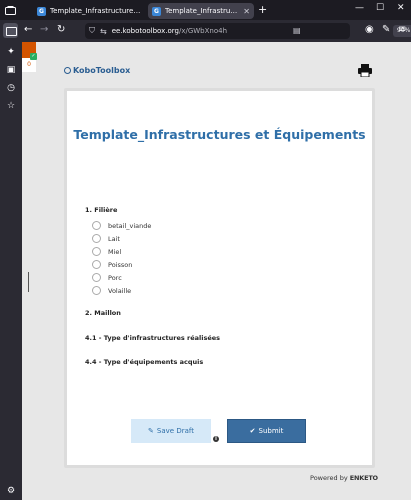 The width and height of the screenshot is (411, 500). I want to click on powered-by-enketo: Powered by ENKETO, so click(344, 478).